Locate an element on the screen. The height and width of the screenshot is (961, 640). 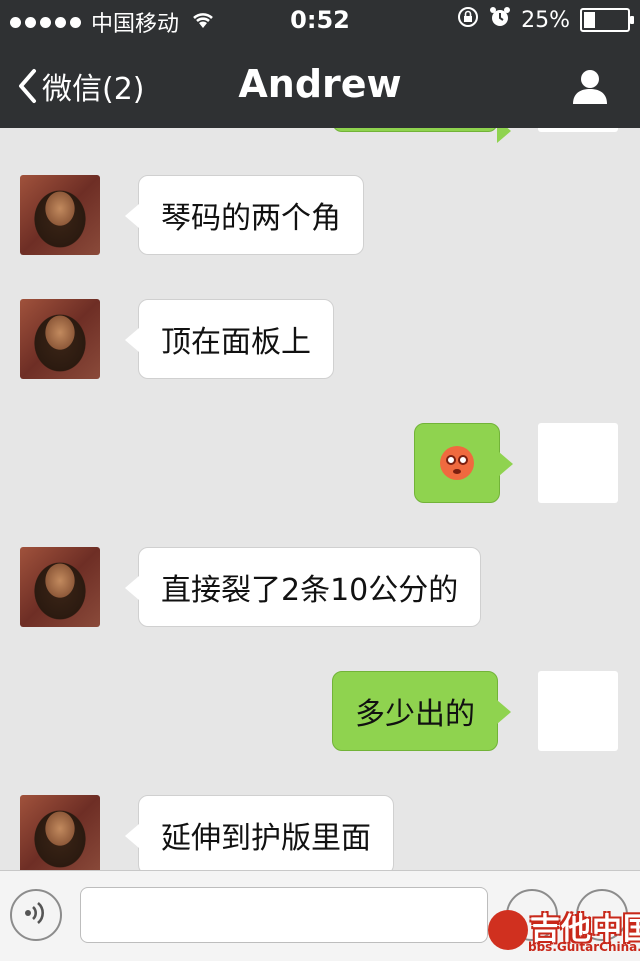
status-bar: 中国移动 0:52 25% is located at coordinates (320, 20).